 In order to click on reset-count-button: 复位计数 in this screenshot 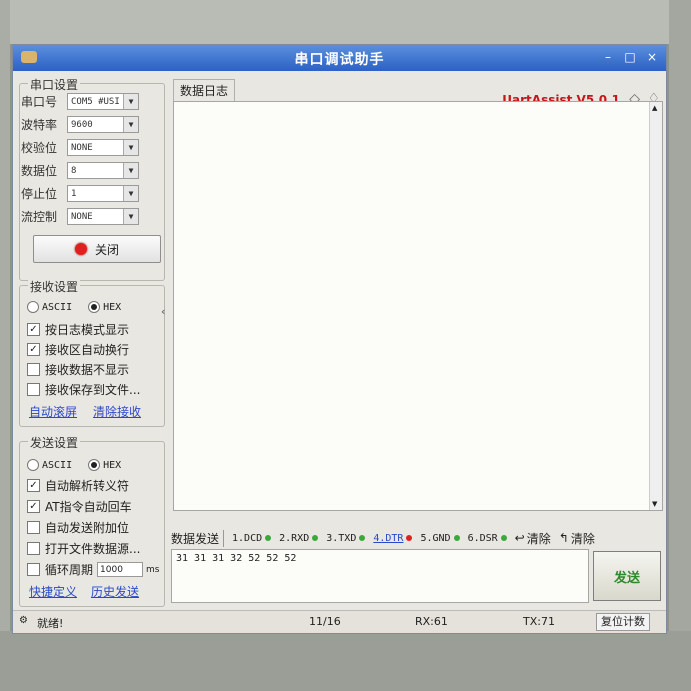, I will do `click(623, 622)`.